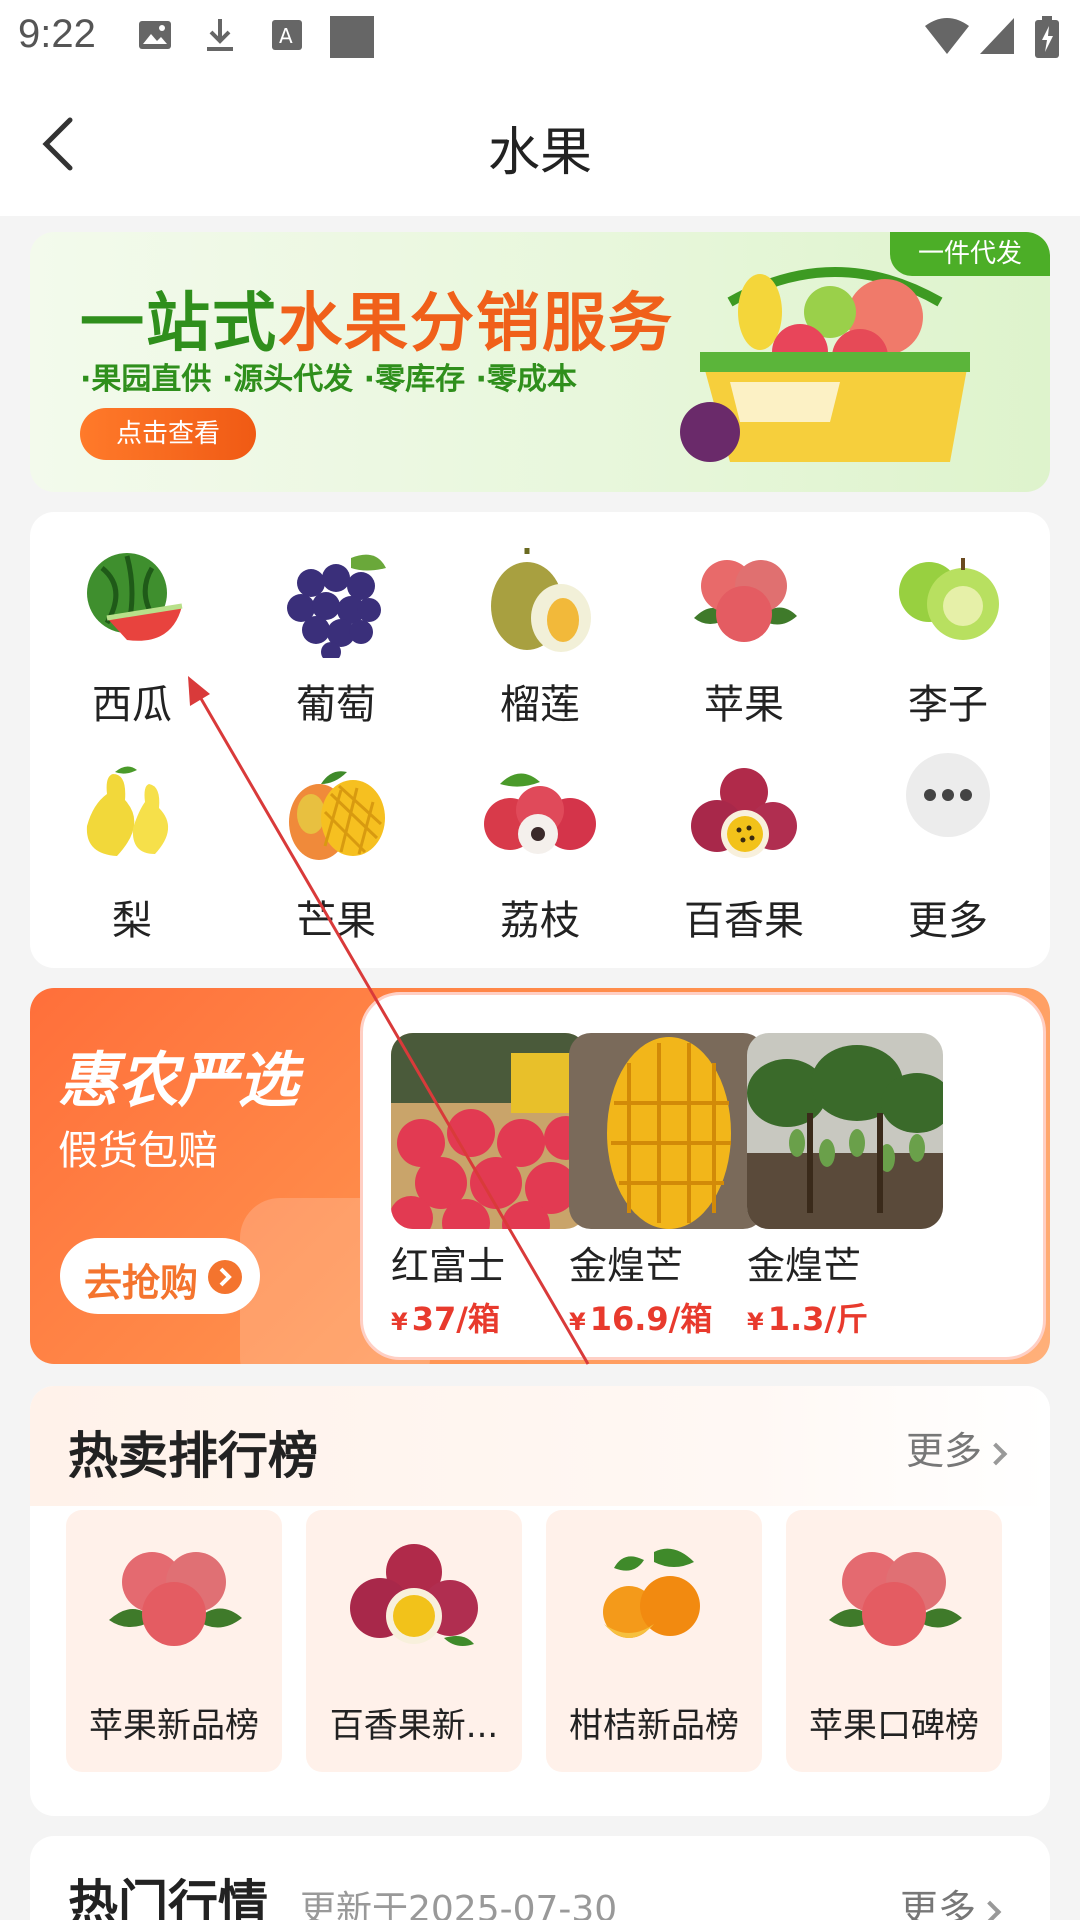 The height and width of the screenshot is (1920, 1080). I want to click on promo-products: 红富士 ¥37/箱 金煌芒 ¥16.9/箱 金煌芒 ¥ 1.3/斤, so click(703, 1176).